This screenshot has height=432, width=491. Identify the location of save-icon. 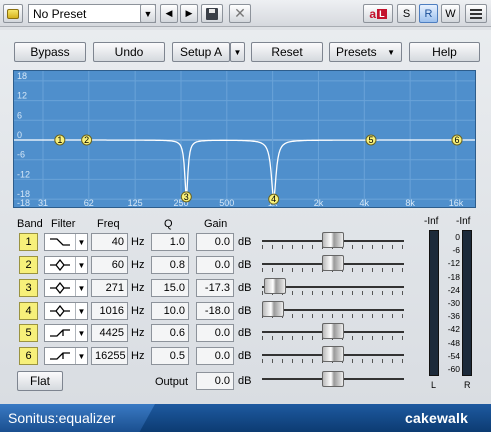
(212, 13).